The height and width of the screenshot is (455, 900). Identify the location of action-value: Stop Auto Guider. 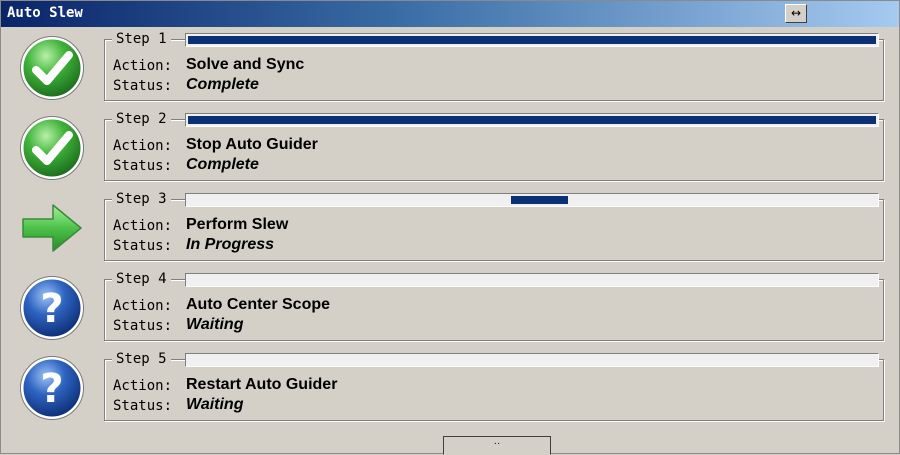
(252, 144).